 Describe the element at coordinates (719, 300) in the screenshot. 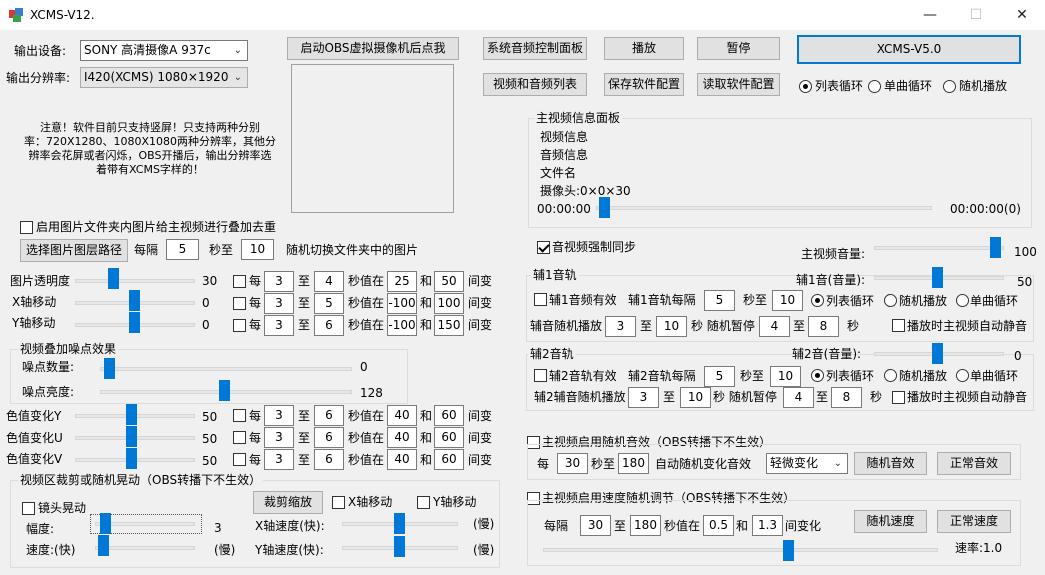

I see `aux1-a-input: 5` at that location.